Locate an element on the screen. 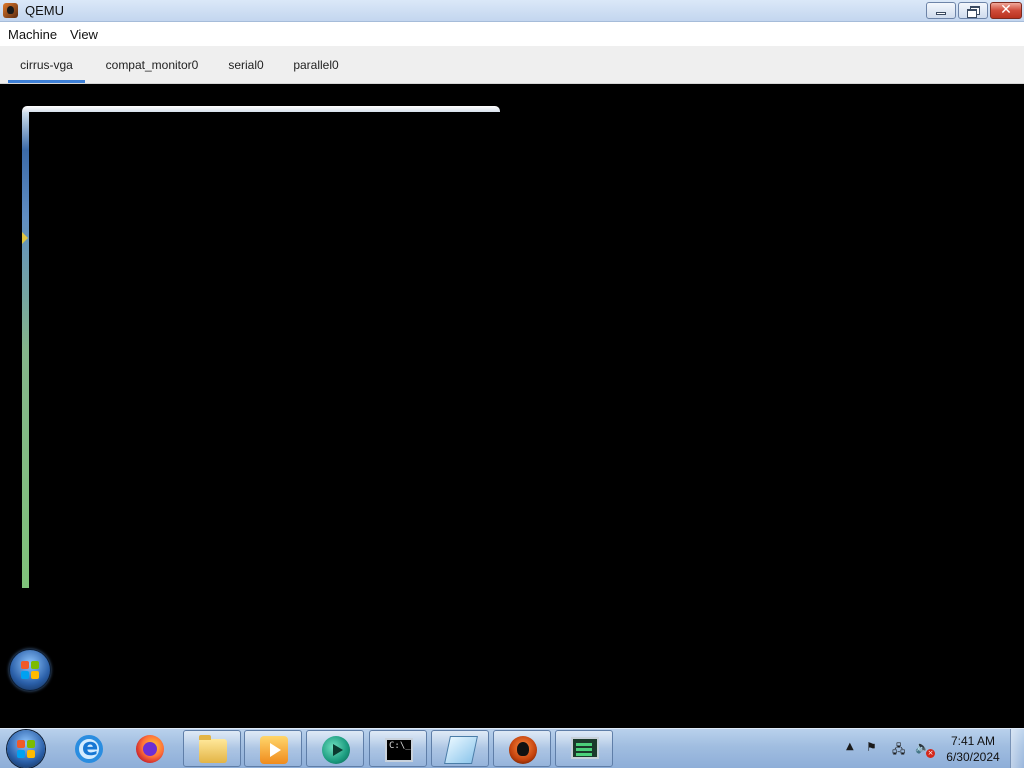 The image size is (1024, 768). cursor-arrow-icon is located at coordinates (25, 238).